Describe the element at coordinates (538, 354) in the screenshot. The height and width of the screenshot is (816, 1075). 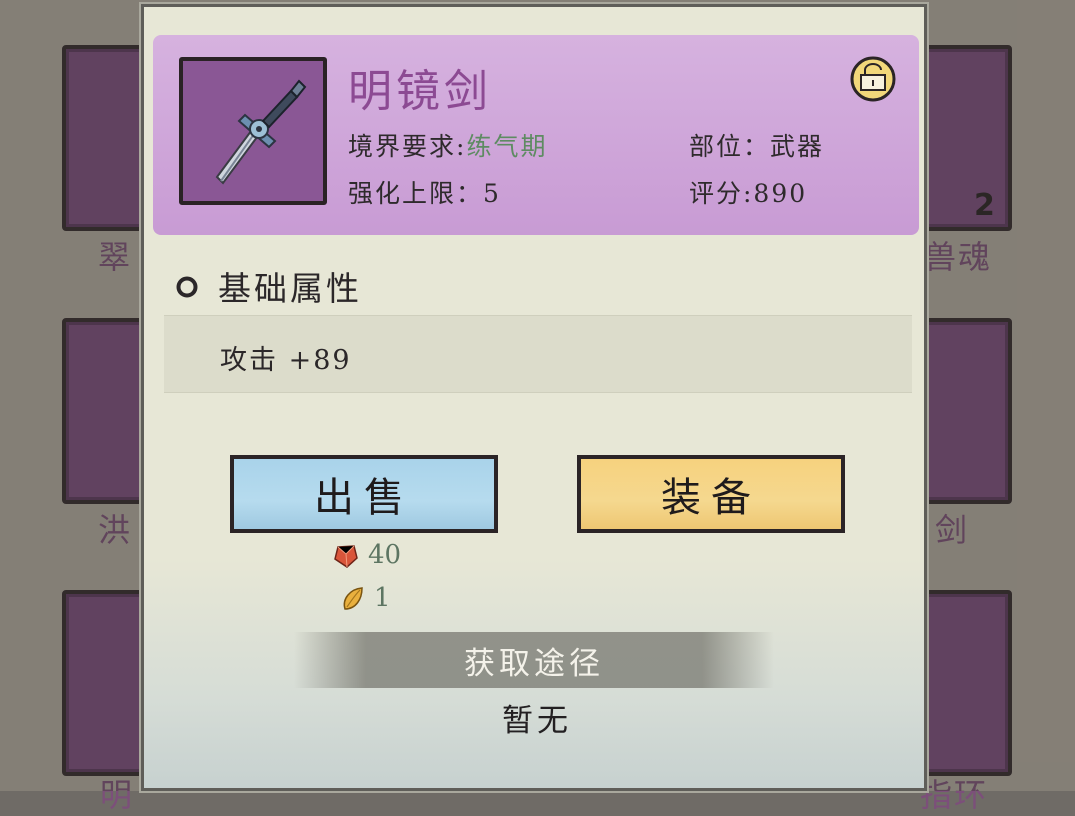
I see `attributes-panel: 攻击 +89` at that location.